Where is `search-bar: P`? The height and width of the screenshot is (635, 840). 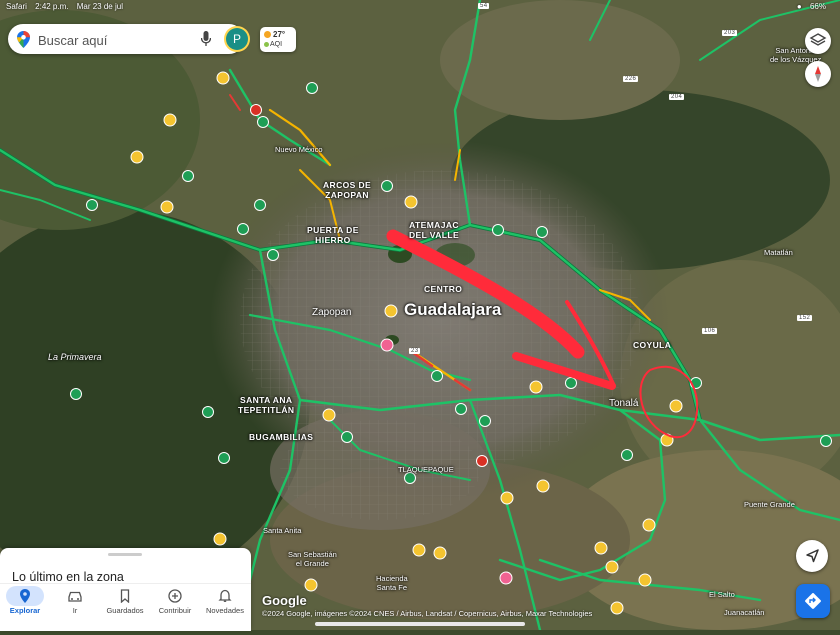
search-bar: P is located at coordinates (128, 39).